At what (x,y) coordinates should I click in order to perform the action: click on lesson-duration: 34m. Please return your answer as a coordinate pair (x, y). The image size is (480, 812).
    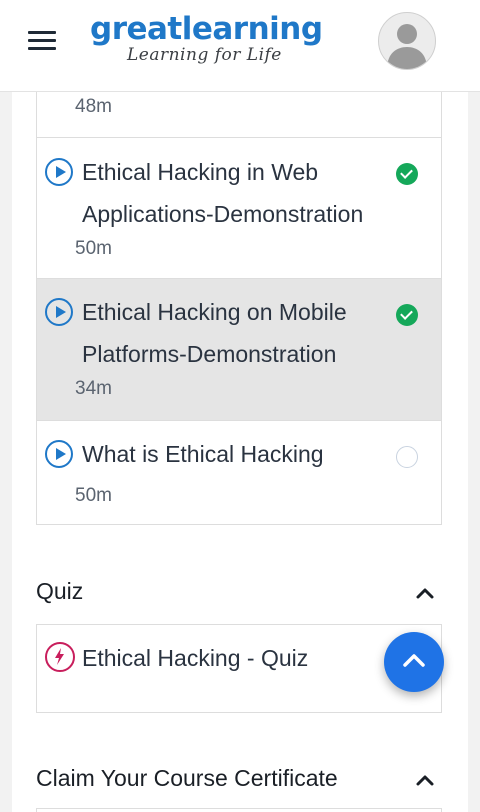
    Looking at the image, I should click on (93, 388).